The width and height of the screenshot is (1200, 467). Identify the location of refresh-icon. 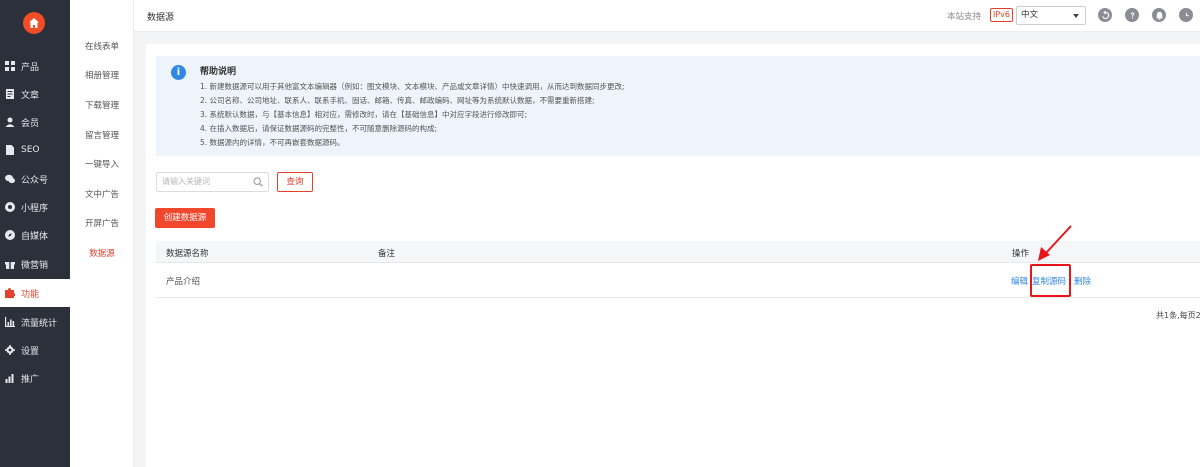
(1105, 15).